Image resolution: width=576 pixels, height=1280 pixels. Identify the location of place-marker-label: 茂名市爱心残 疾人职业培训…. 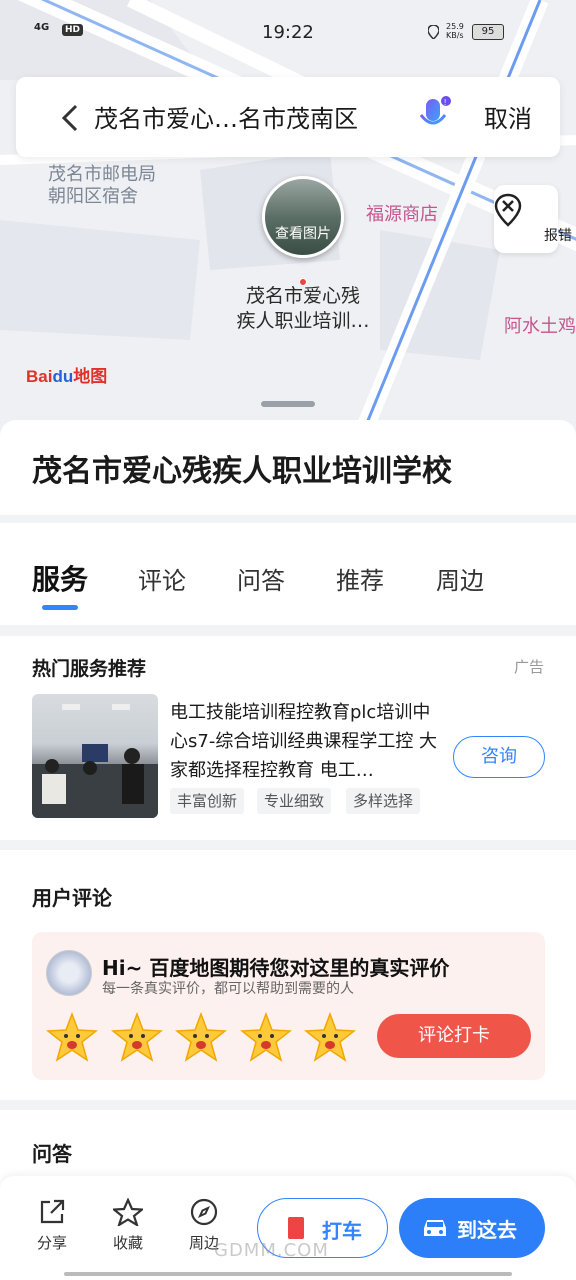
(303, 309).